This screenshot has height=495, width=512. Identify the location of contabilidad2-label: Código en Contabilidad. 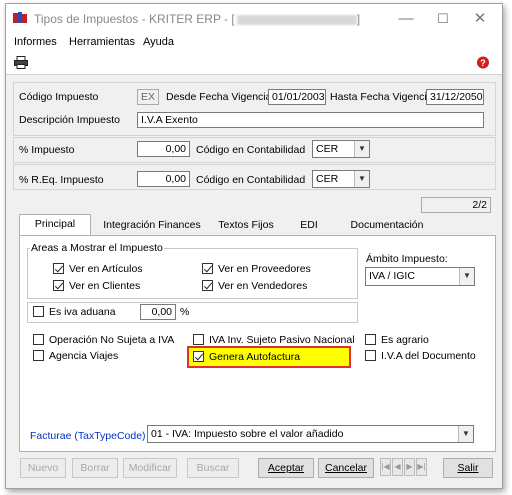
(251, 180).